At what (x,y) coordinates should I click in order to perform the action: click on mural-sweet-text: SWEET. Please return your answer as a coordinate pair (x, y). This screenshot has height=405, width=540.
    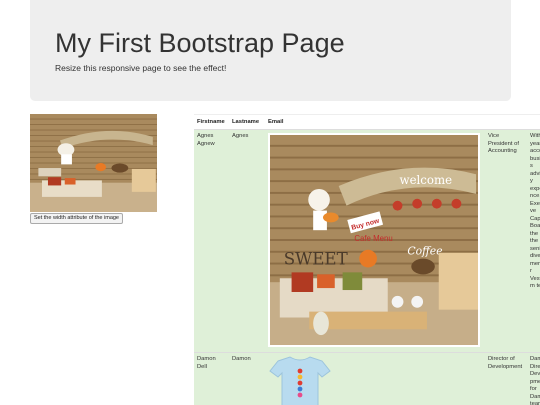
    Looking at the image, I should click on (316, 259).